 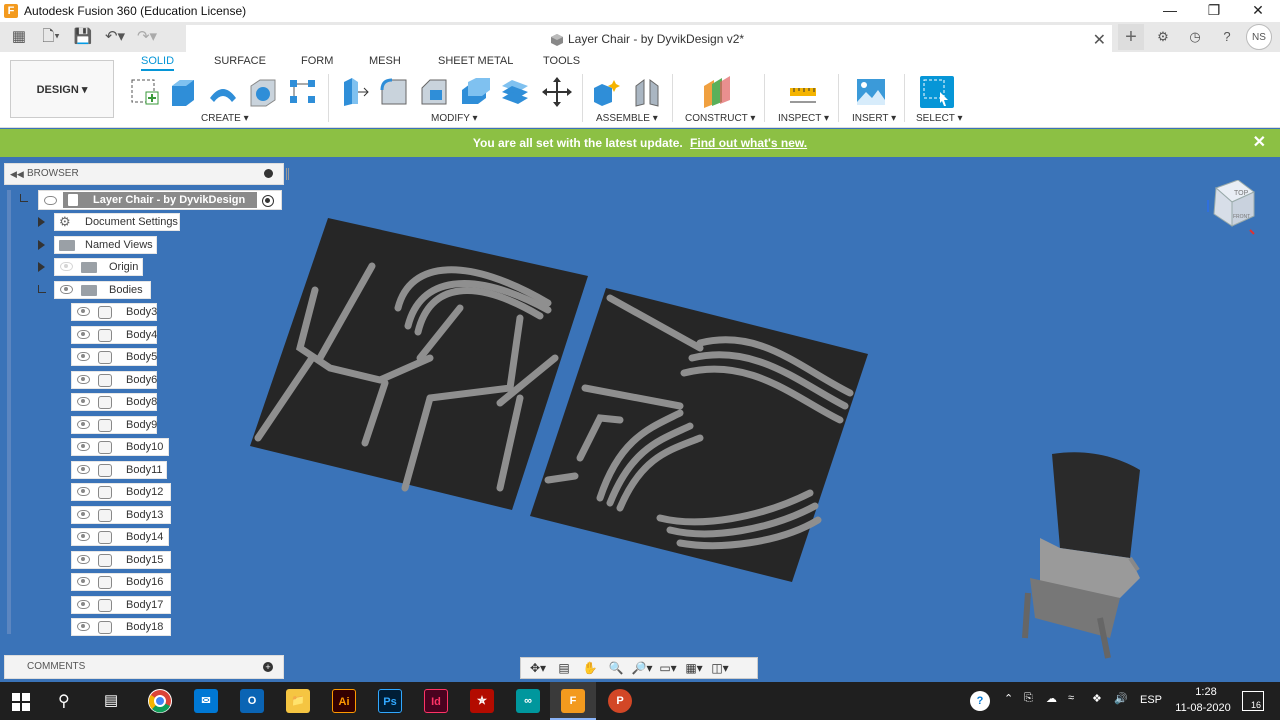 I want to click on acrobat-taskbar-icon: ✮, so click(x=482, y=701).